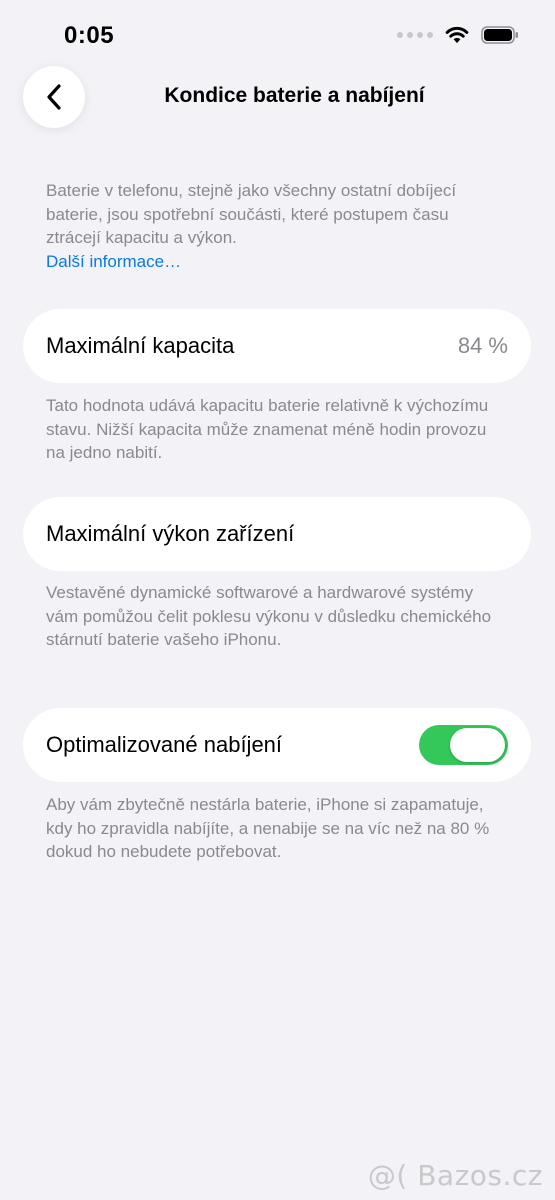 The width and height of the screenshot is (555, 1200). I want to click on back-button, so click(54, 97).